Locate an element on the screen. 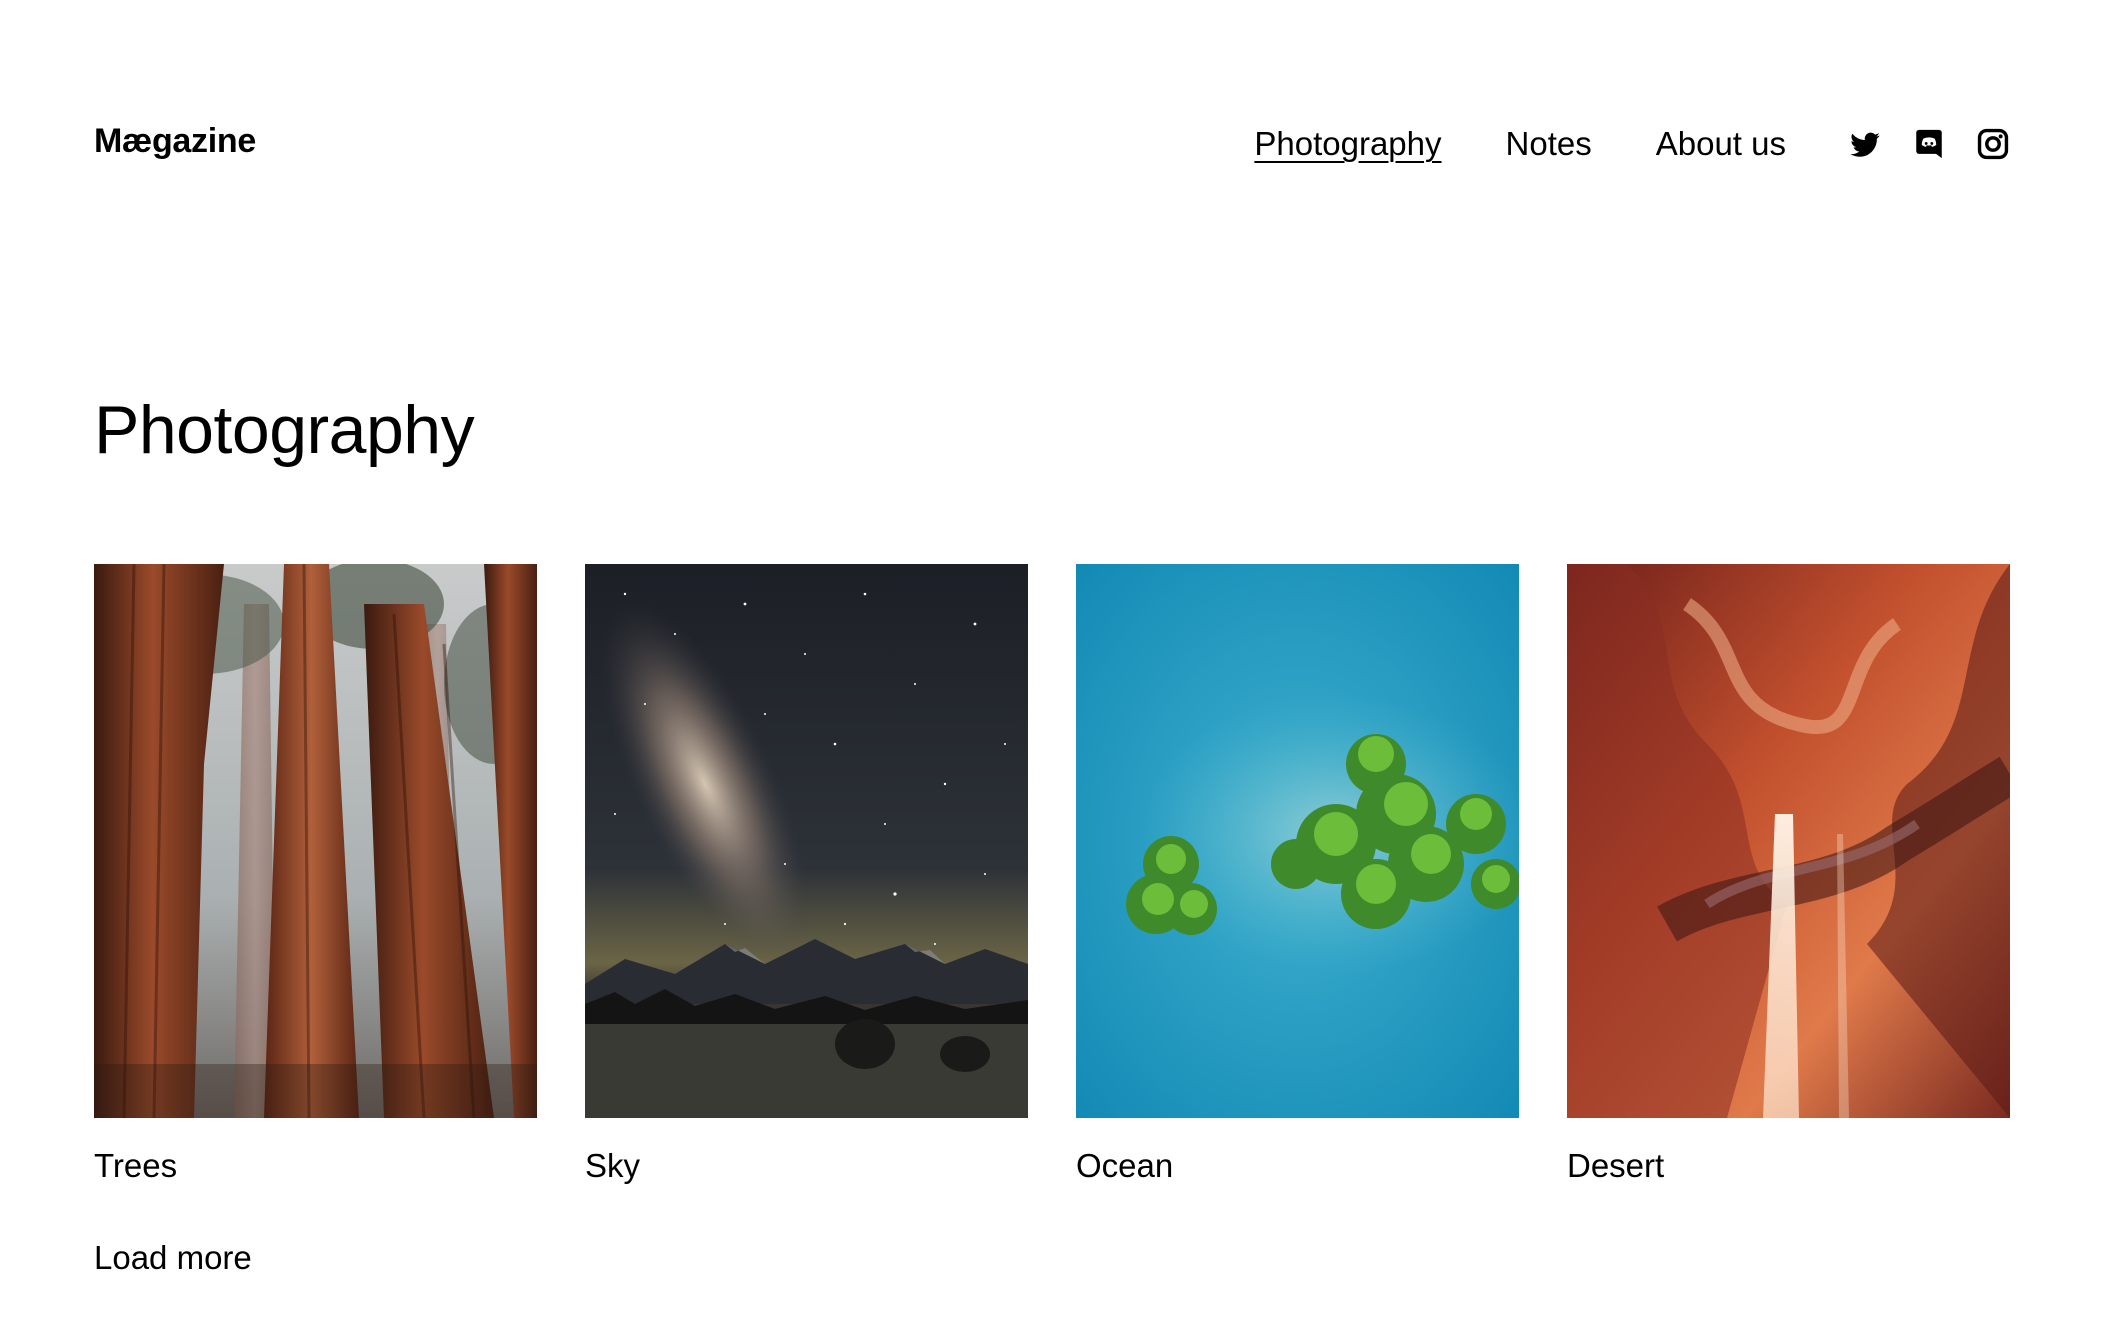  post-card: Ocean is located at coordinates (1297, 875).